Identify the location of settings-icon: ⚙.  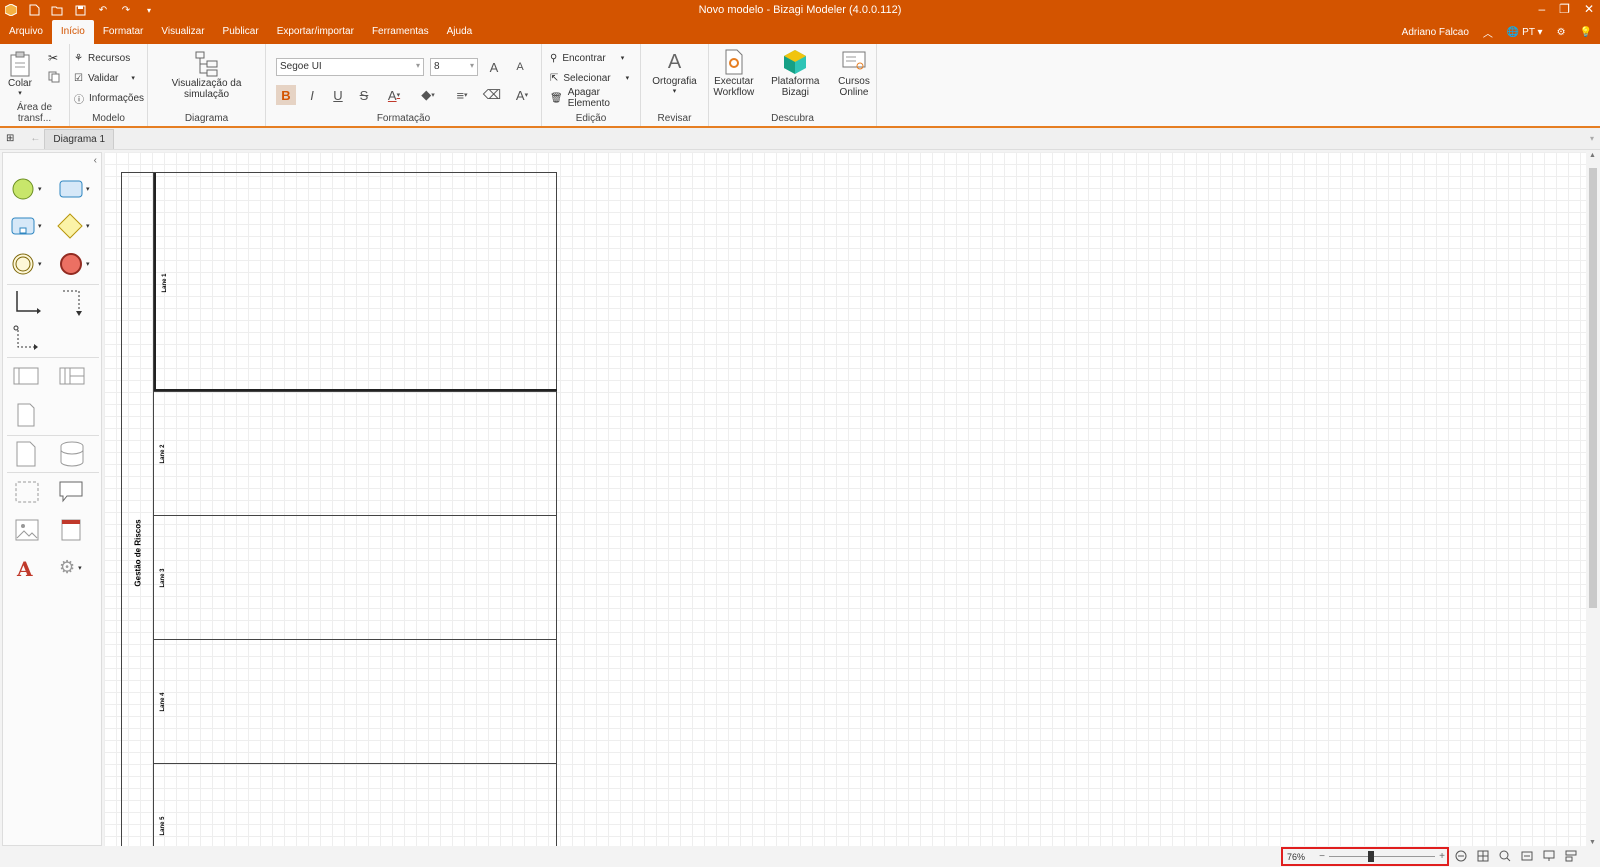
(1561, 32).